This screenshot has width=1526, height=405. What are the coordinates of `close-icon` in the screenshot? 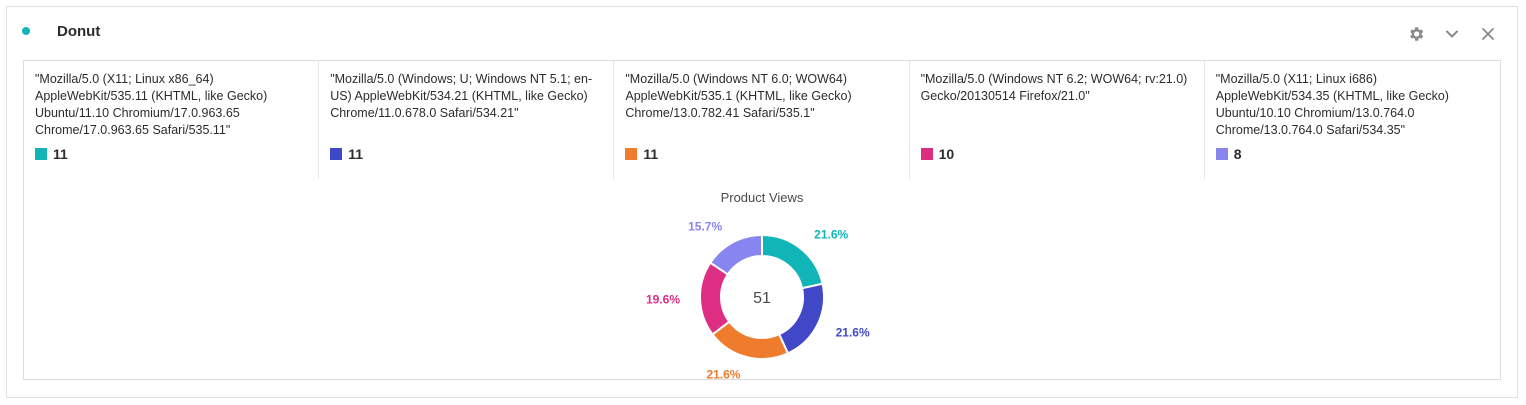 It's located at (1488, 34).